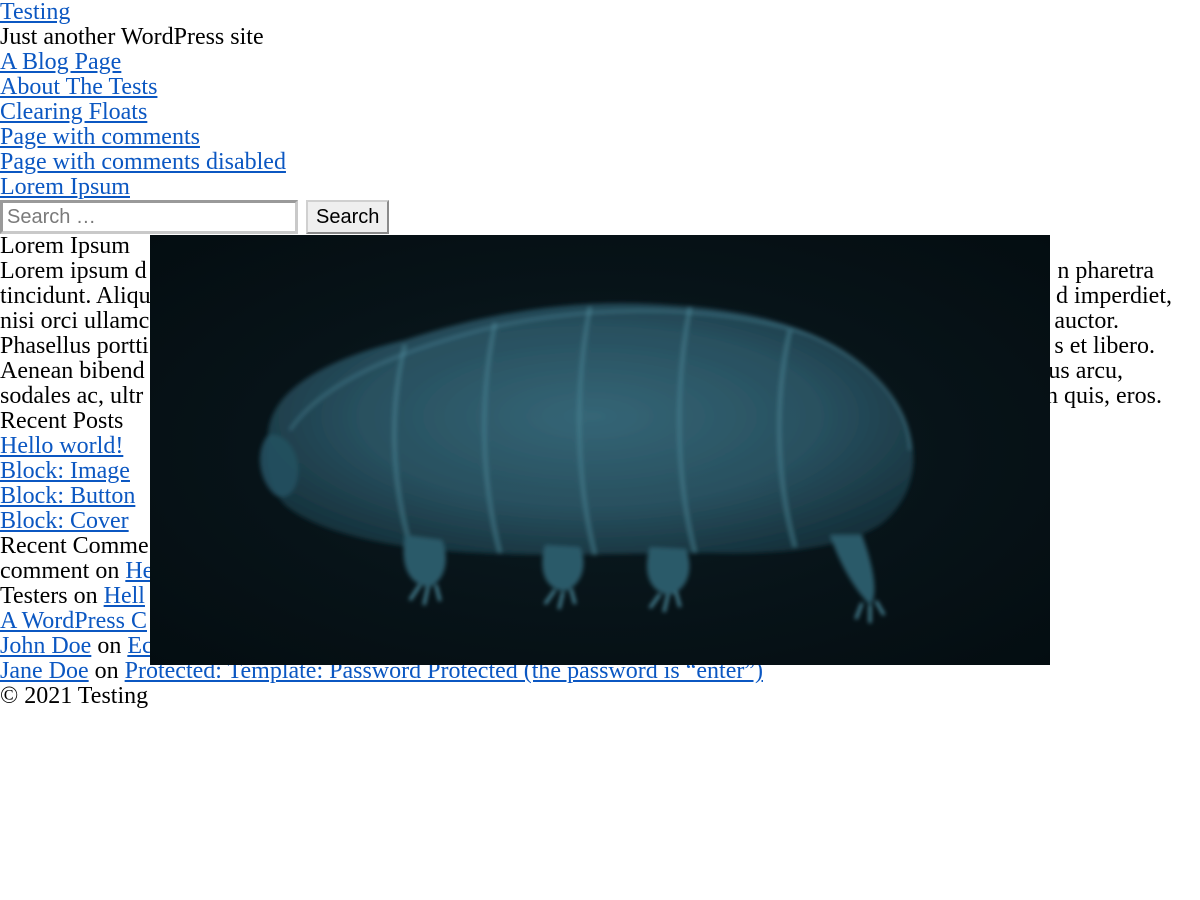 The image size is (1200, 900). What do you see at coordinates (73, 621) in the screenshot?
I see `comment-author-link: A WordPress C` at bounding box center [73, 621].